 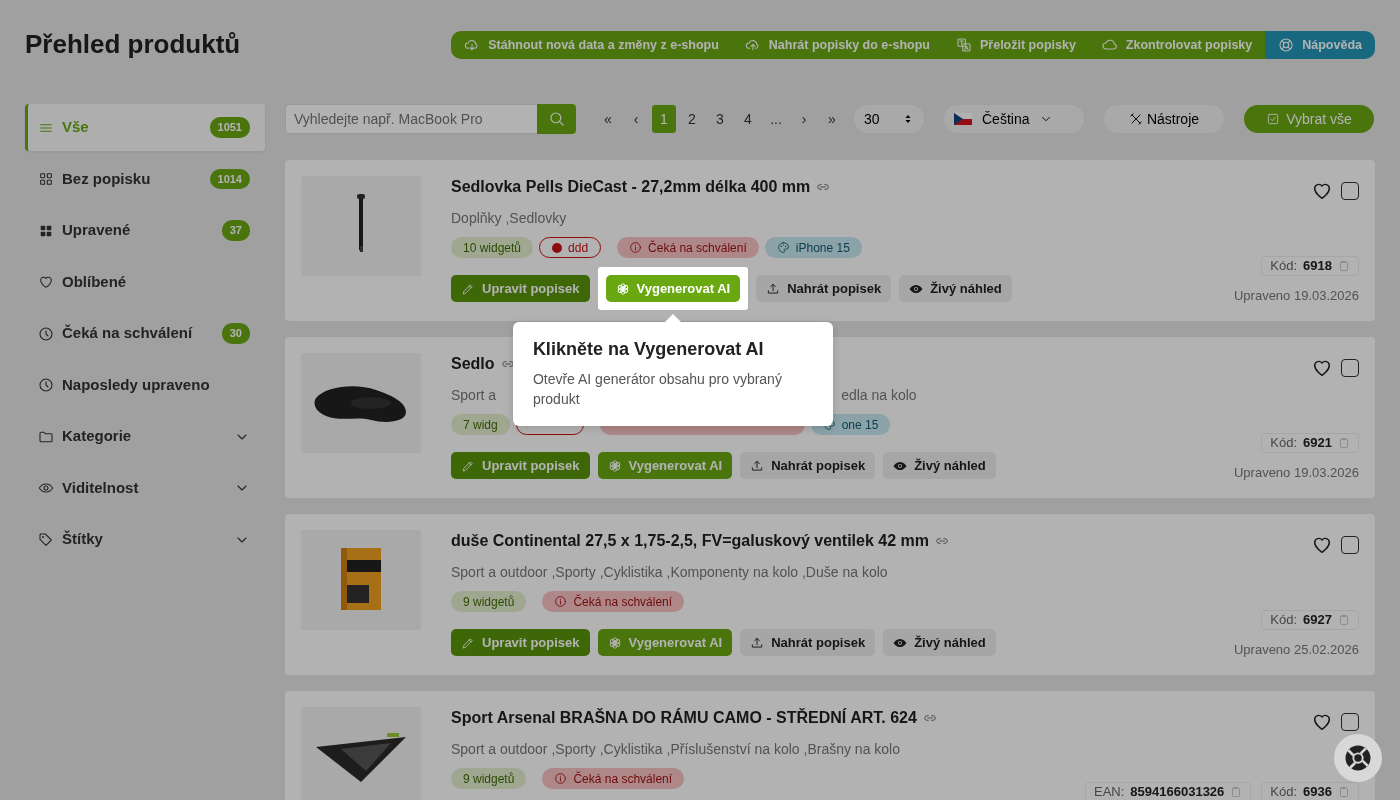 What do you see at coordinates (235, 230) in the screenshot?
I see `count-badge: 37` at bounding box center [235, 230].